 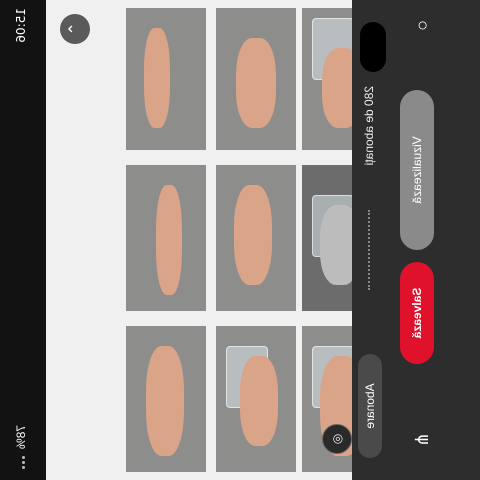 I want to click on hand-point-tile, so click(x=166, y=399).